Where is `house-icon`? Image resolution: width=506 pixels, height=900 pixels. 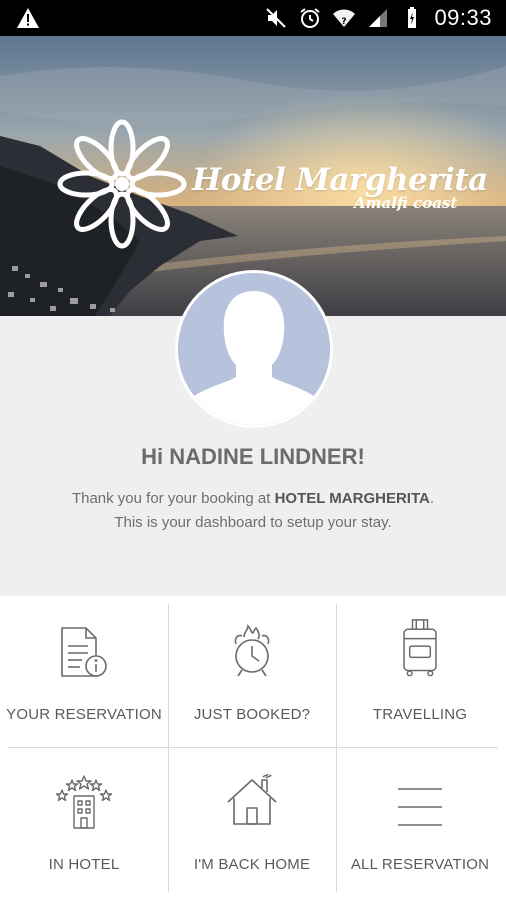 house-icon is located at coordinates (252, 799).